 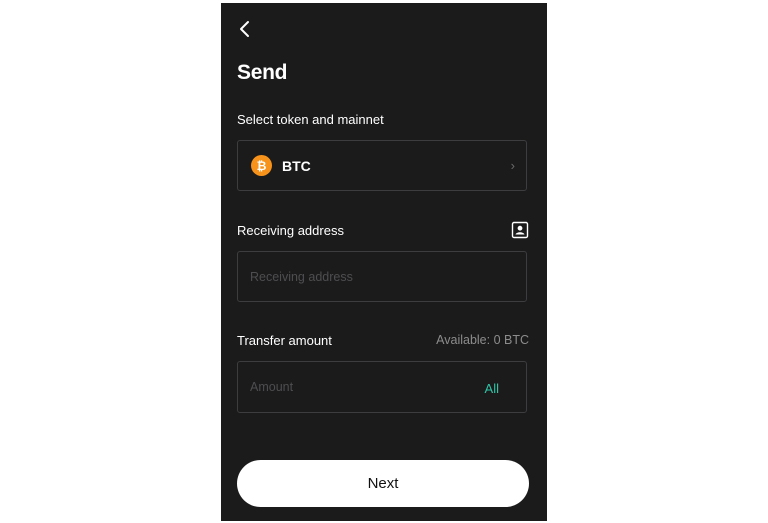 I want to click on receiving-address-field, so click(x=382, y=276).